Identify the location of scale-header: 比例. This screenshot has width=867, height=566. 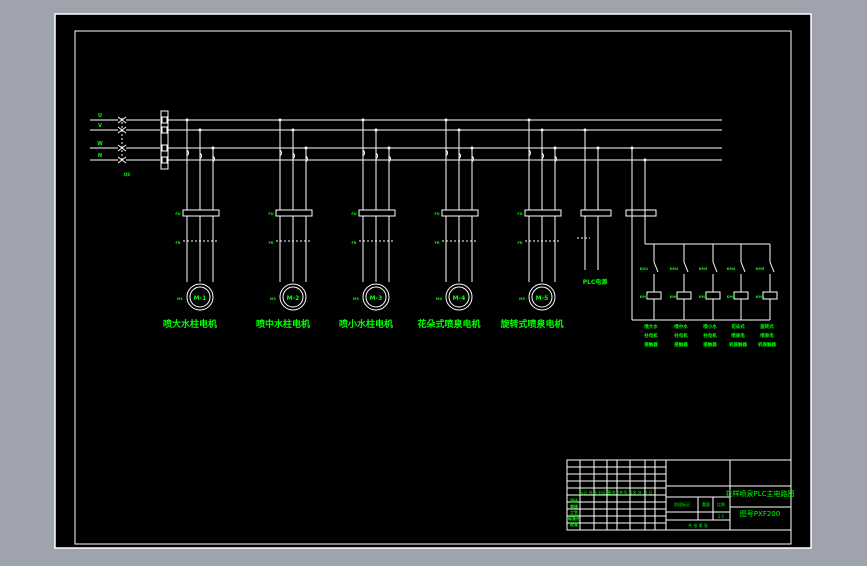
(721, 504).